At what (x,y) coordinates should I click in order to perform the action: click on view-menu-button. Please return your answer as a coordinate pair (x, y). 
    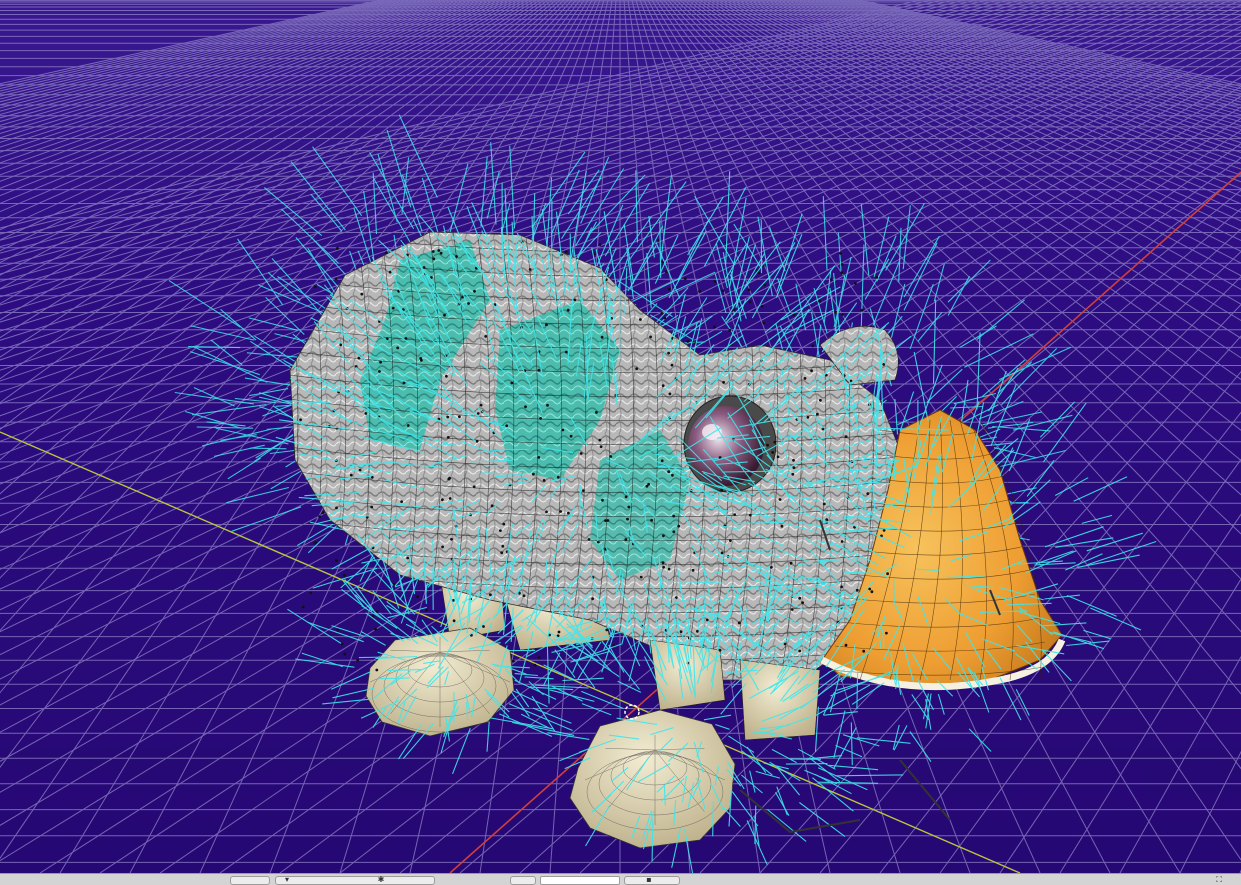
    Looking at the image, I should click on (250, 880).